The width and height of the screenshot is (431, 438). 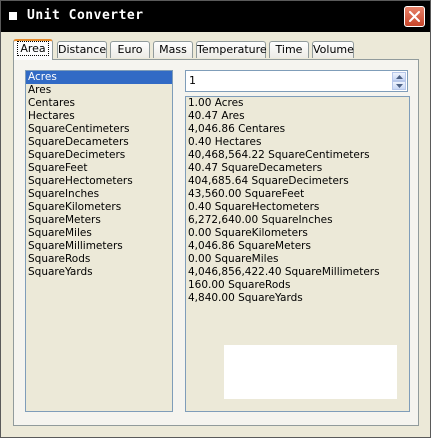 I want to click on tab-temperature: Temperature, so click(x=231, y=49).